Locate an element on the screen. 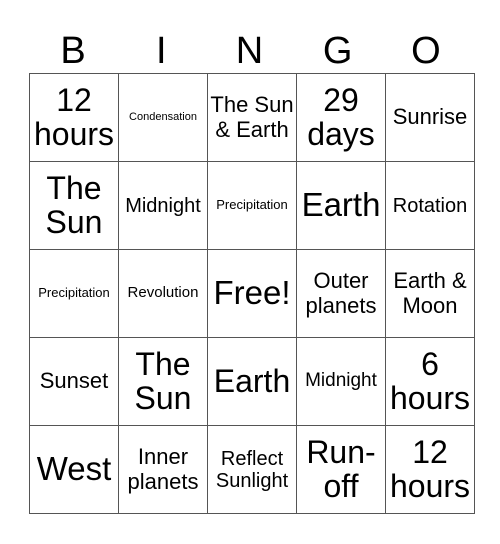 The image size is (500, 544). bingo-cell: Inner planets is located at coordinates (163, 469).